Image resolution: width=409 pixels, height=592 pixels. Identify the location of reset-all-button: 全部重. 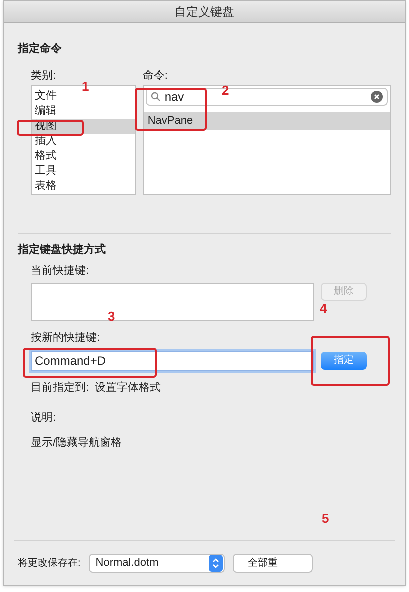
(272, 563).